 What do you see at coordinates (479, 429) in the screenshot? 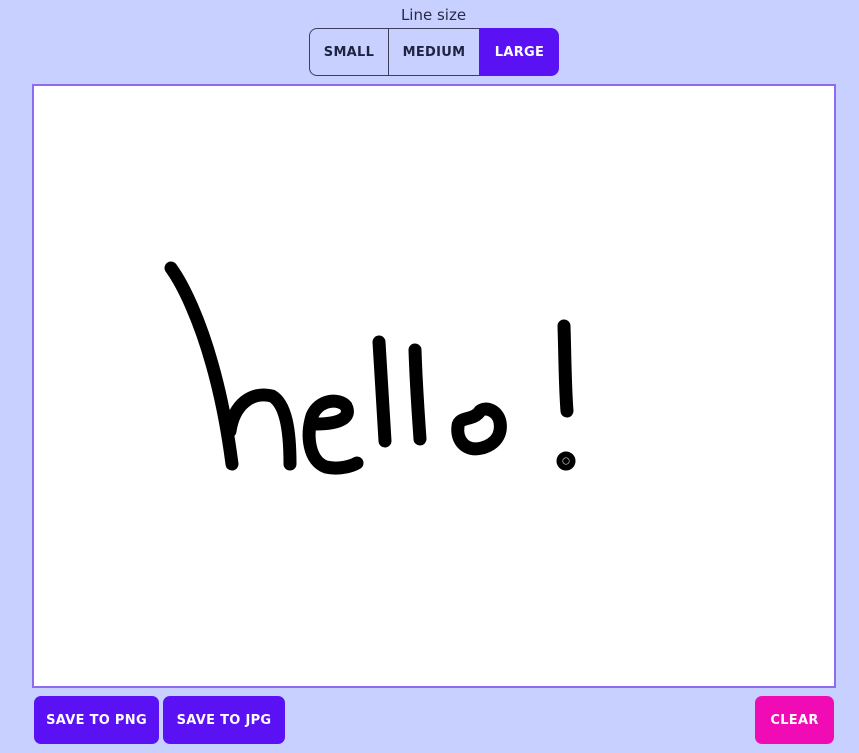
I see `stroke-o` at bounding box center [479, 429].